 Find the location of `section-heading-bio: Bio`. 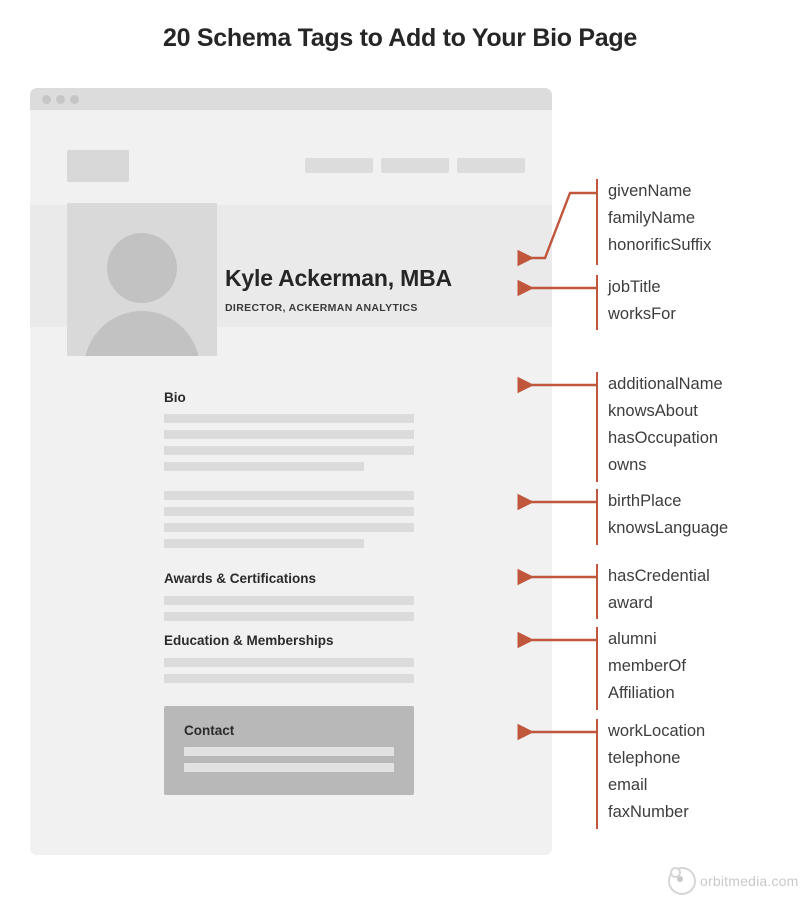

section-heading-bio: Bio is located at coordinates (175, 397).